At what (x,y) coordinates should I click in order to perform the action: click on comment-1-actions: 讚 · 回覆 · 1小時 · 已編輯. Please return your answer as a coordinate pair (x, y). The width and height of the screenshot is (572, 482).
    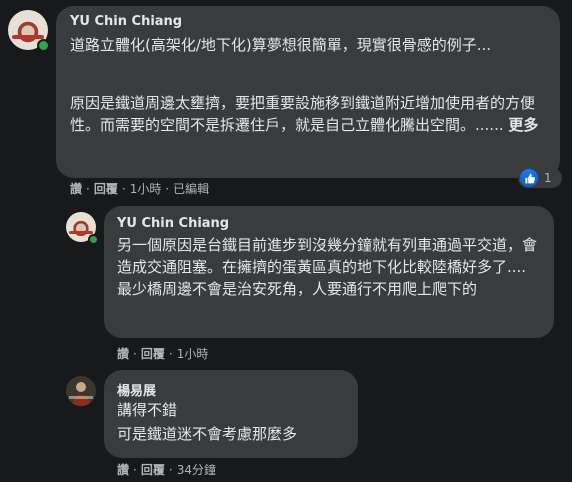
    Looking at the image, I should click on (140, 189).